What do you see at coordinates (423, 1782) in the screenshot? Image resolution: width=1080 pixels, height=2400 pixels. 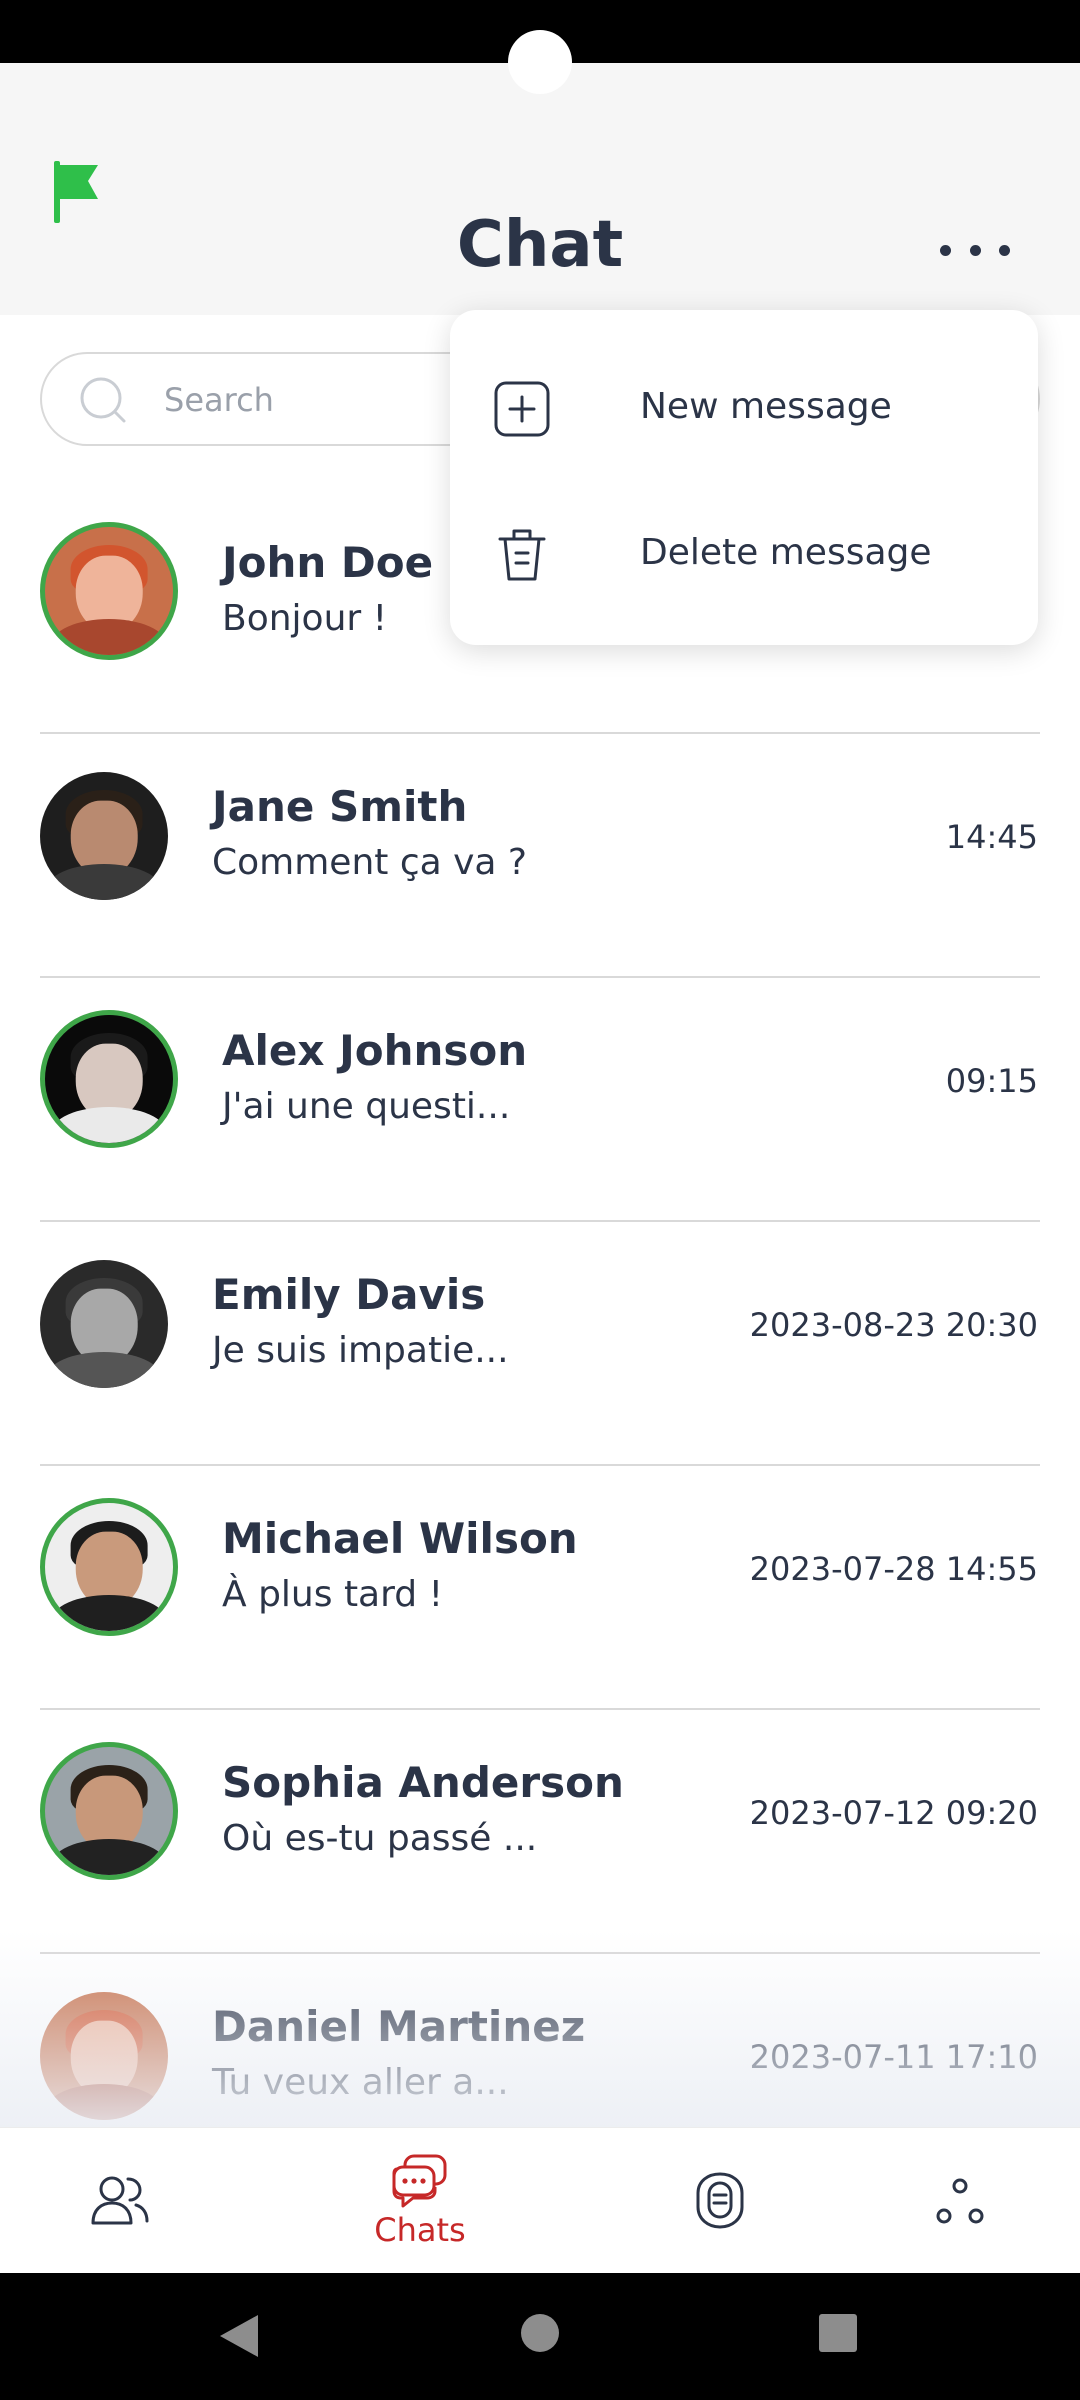 I see `contact-name: Sophia Anderson` at bounding box center [423, 1782].